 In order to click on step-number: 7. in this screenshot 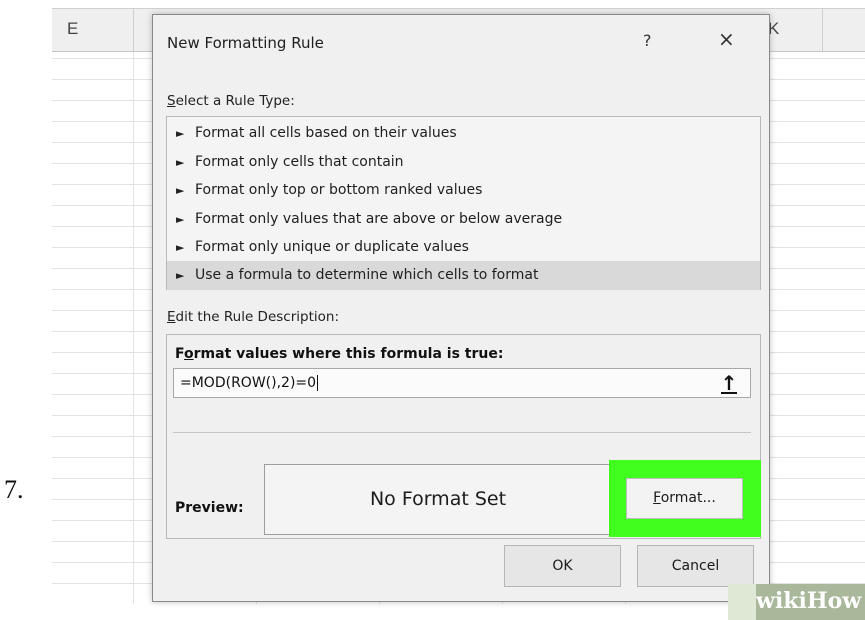, I will do `click(14, 489)`.